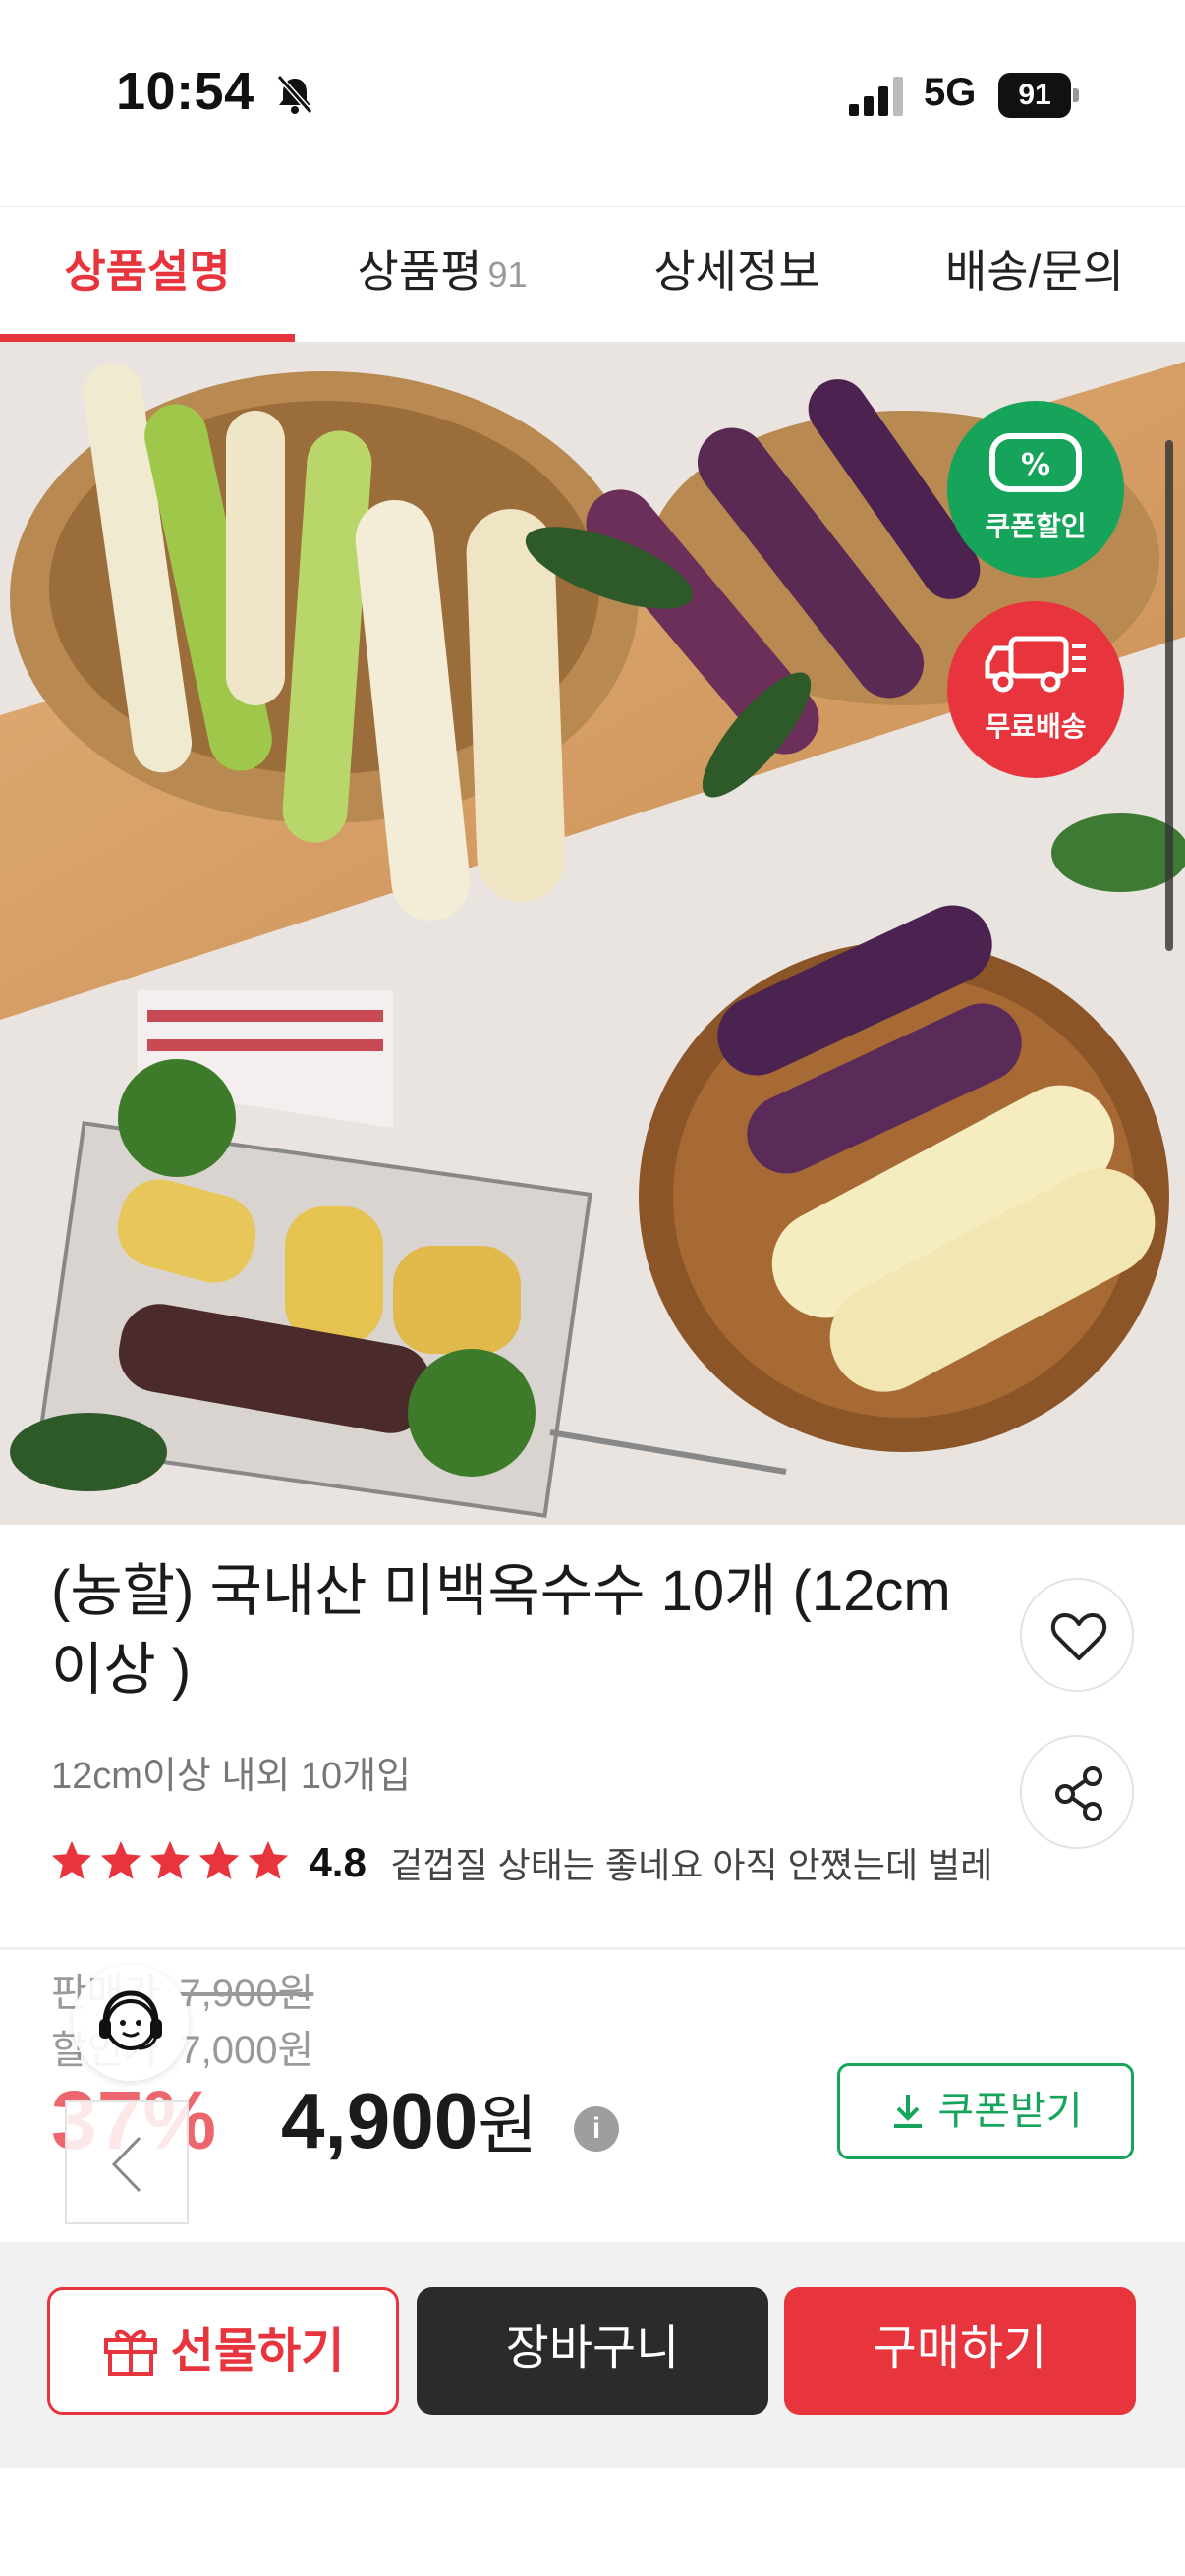 The image size is (1185, 2576). What do you see at coordinates (419, 271) in the screenshot?
I see `tab-label: 상품평` at bounding box center [419, 271].